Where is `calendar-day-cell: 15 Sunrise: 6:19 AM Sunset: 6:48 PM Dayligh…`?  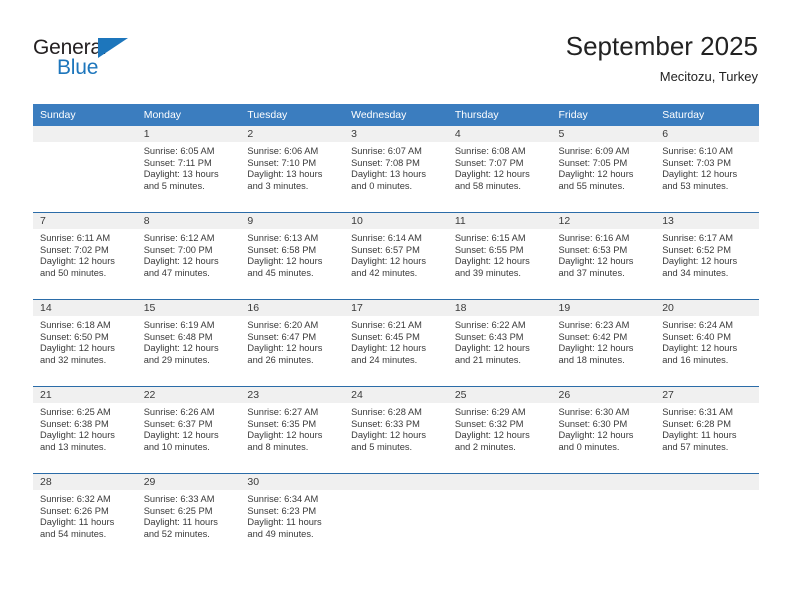
calendar-day-cell: 15 Sunrise: 6:19 AM Sunset: 6:48 PM Dayligh… is located at coordinates (188, 343).